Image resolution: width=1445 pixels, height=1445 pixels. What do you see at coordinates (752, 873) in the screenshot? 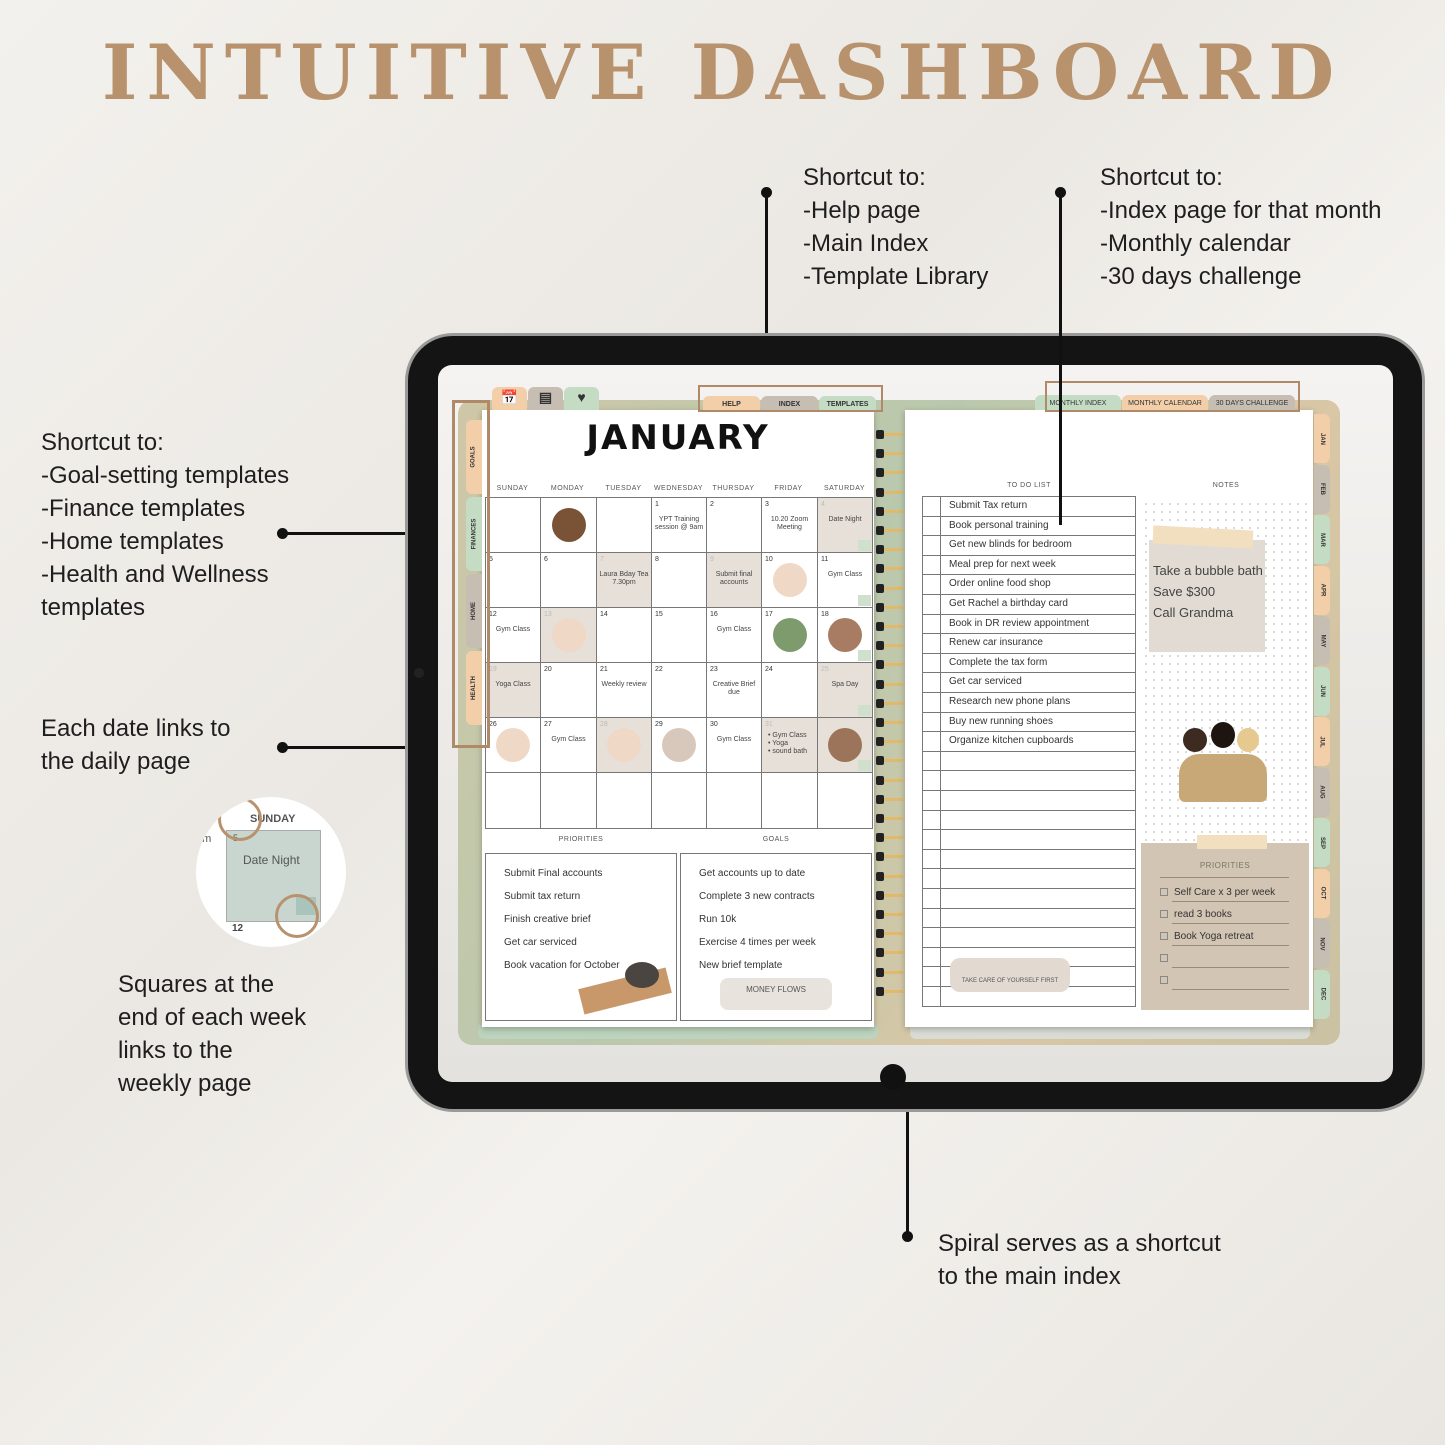
I see `goal-item: Get accounts up to date` at bounding box center [752, 873].